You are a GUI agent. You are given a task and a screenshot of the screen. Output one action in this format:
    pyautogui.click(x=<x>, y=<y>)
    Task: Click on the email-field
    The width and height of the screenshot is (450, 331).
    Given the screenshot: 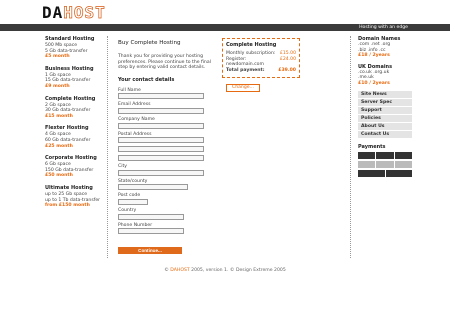 What is the action you would take?
    pyautogui.click(x=161, y=110)
    